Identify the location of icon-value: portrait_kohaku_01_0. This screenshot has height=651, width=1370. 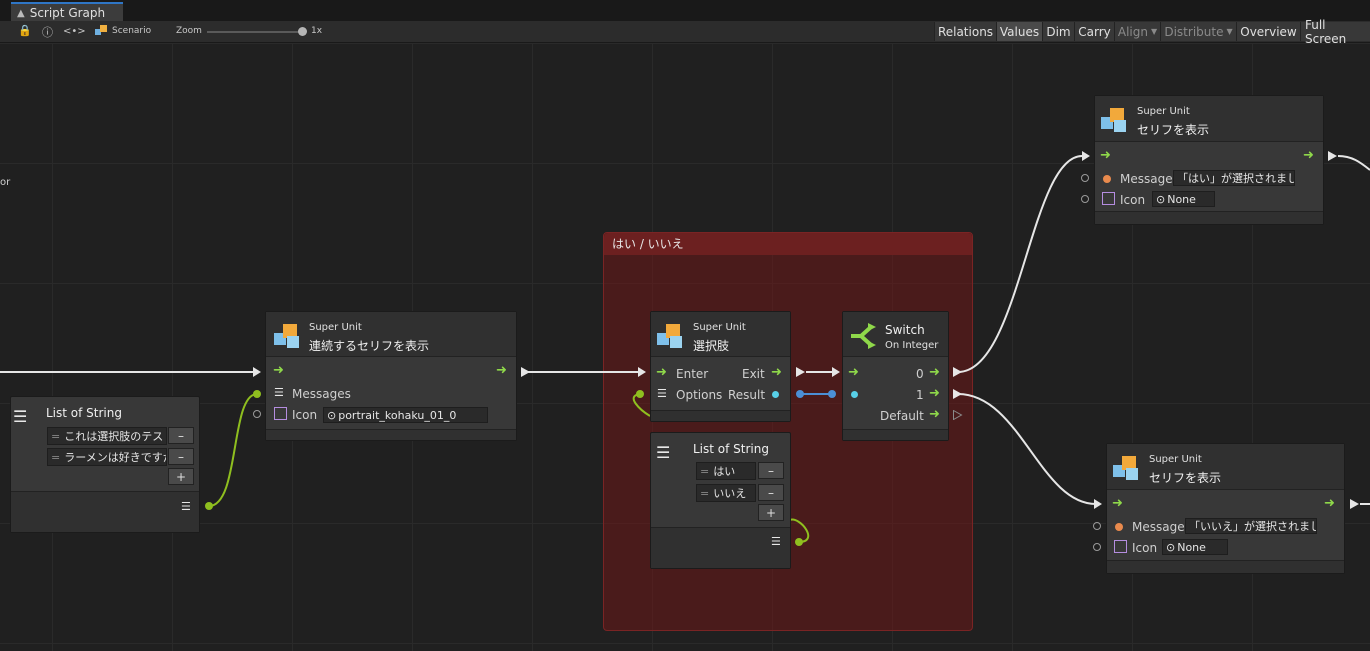
(397, 415).